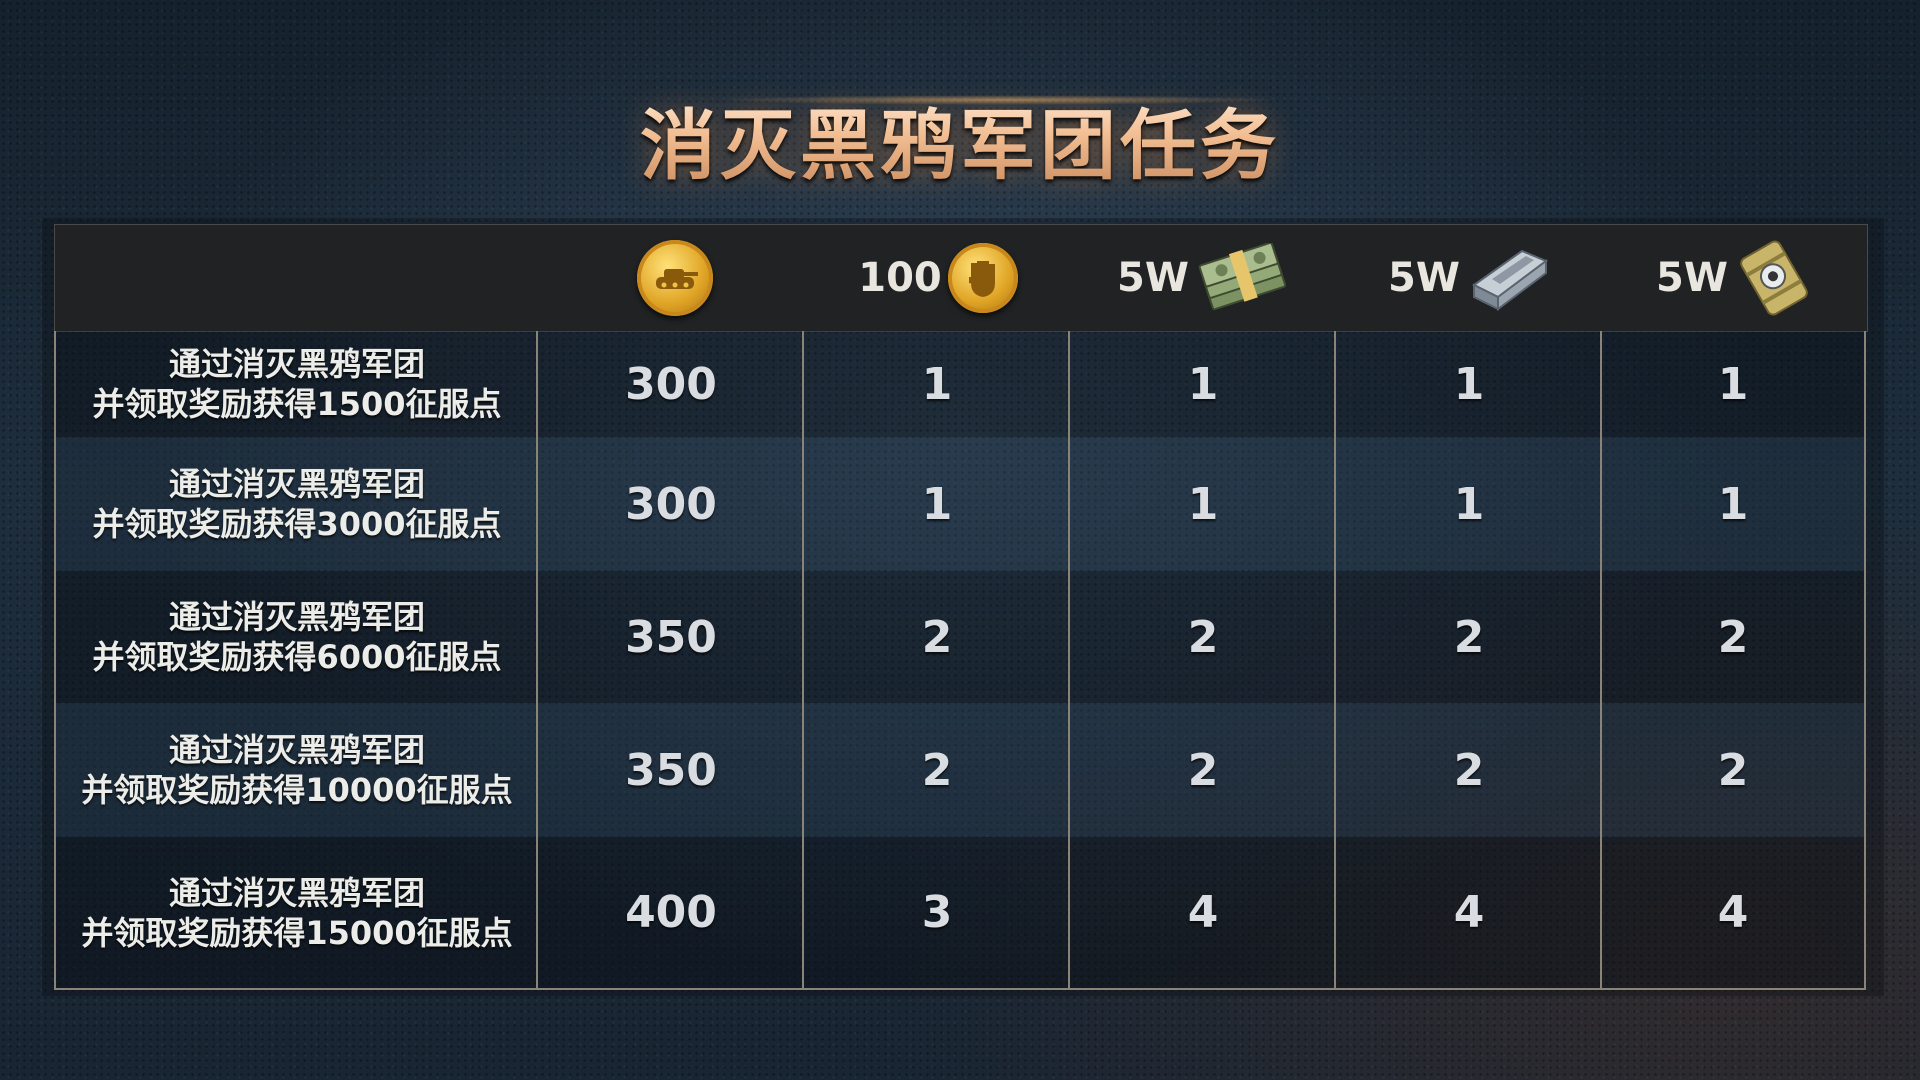 The height and width of the screenshot is (1080, 1920). I want to click on reward-fuel: 4, so click(1733, 912).